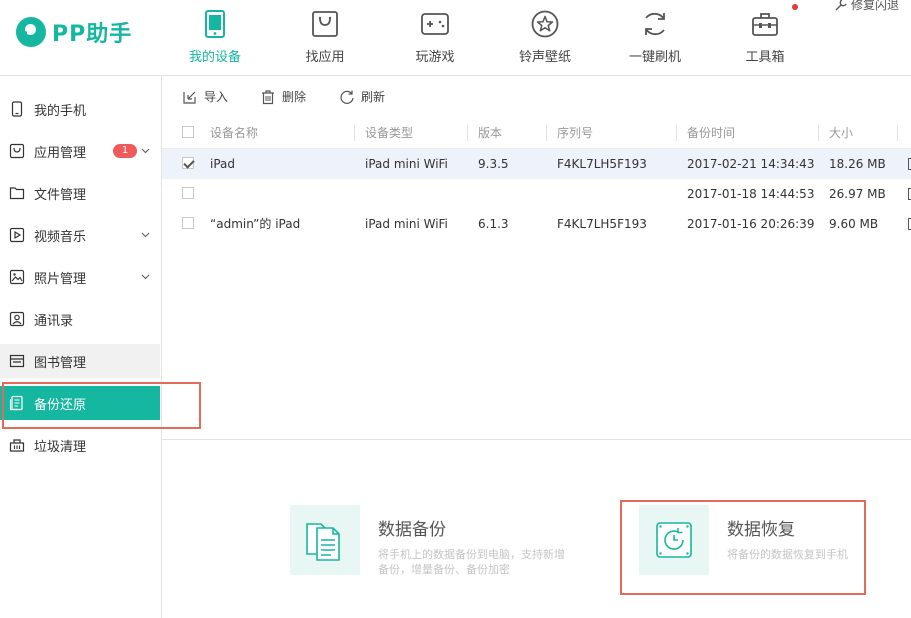 This screenshot has width=911, height=618. What do you see at coordinates (490, 133) in the screenshot?
I see `column-header-version: 版本` at bounding box center [490, 133].